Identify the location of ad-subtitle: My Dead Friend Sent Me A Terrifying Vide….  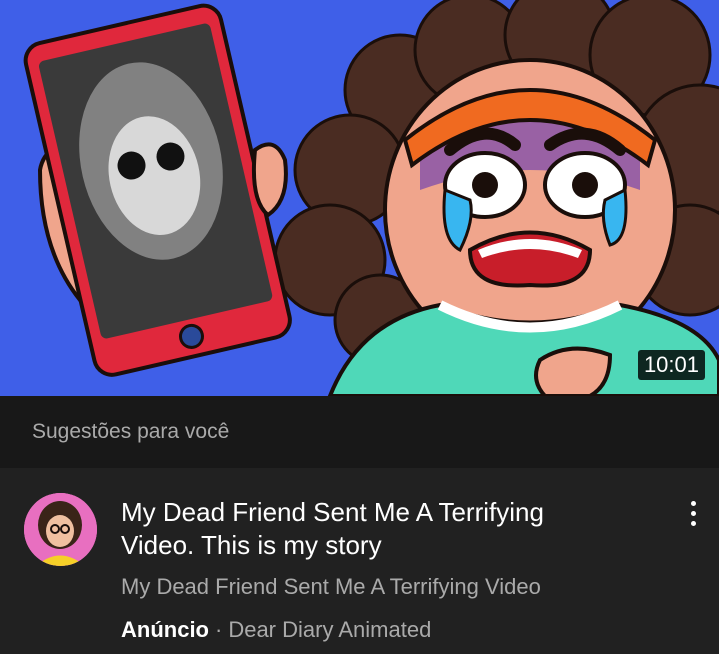
(331, 586).